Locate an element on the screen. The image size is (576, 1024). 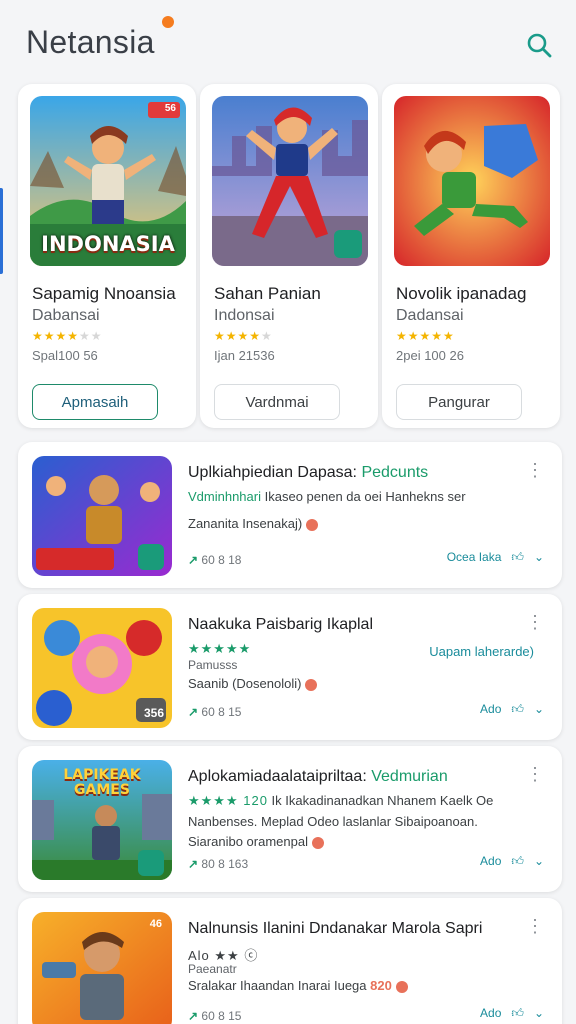
action-text: Ocea Iaka is located at coordinates (474, 557).